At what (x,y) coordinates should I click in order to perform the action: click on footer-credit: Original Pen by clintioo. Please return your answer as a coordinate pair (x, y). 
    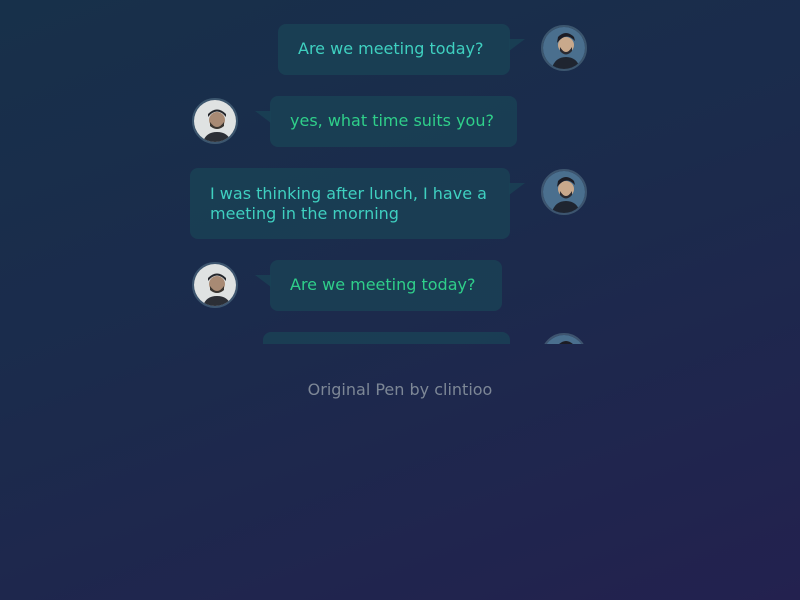
    Looking at the image, I should click on (400, 389).